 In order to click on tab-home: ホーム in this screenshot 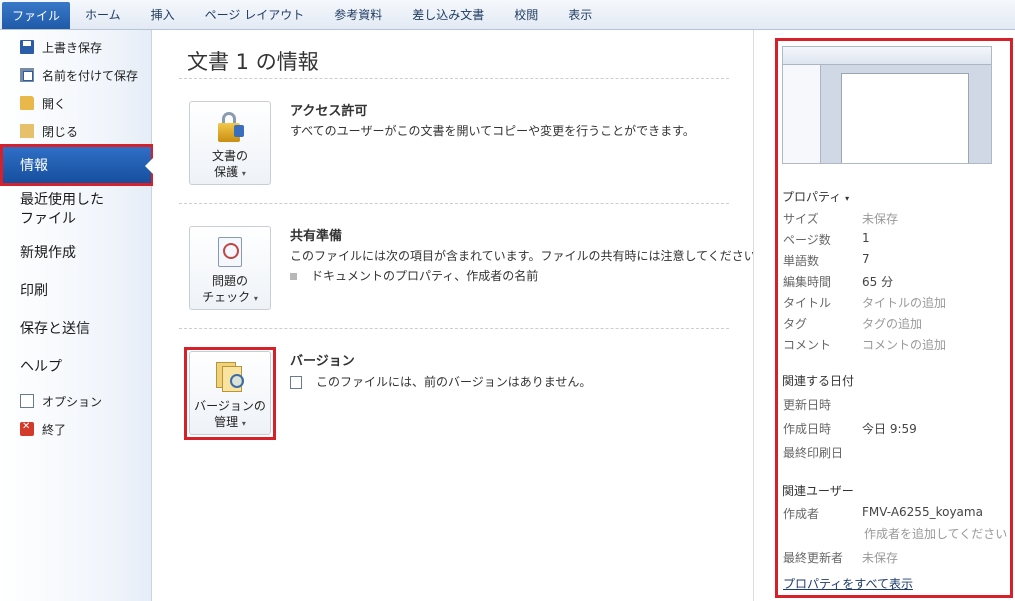, I will do `click(103, 14)`.